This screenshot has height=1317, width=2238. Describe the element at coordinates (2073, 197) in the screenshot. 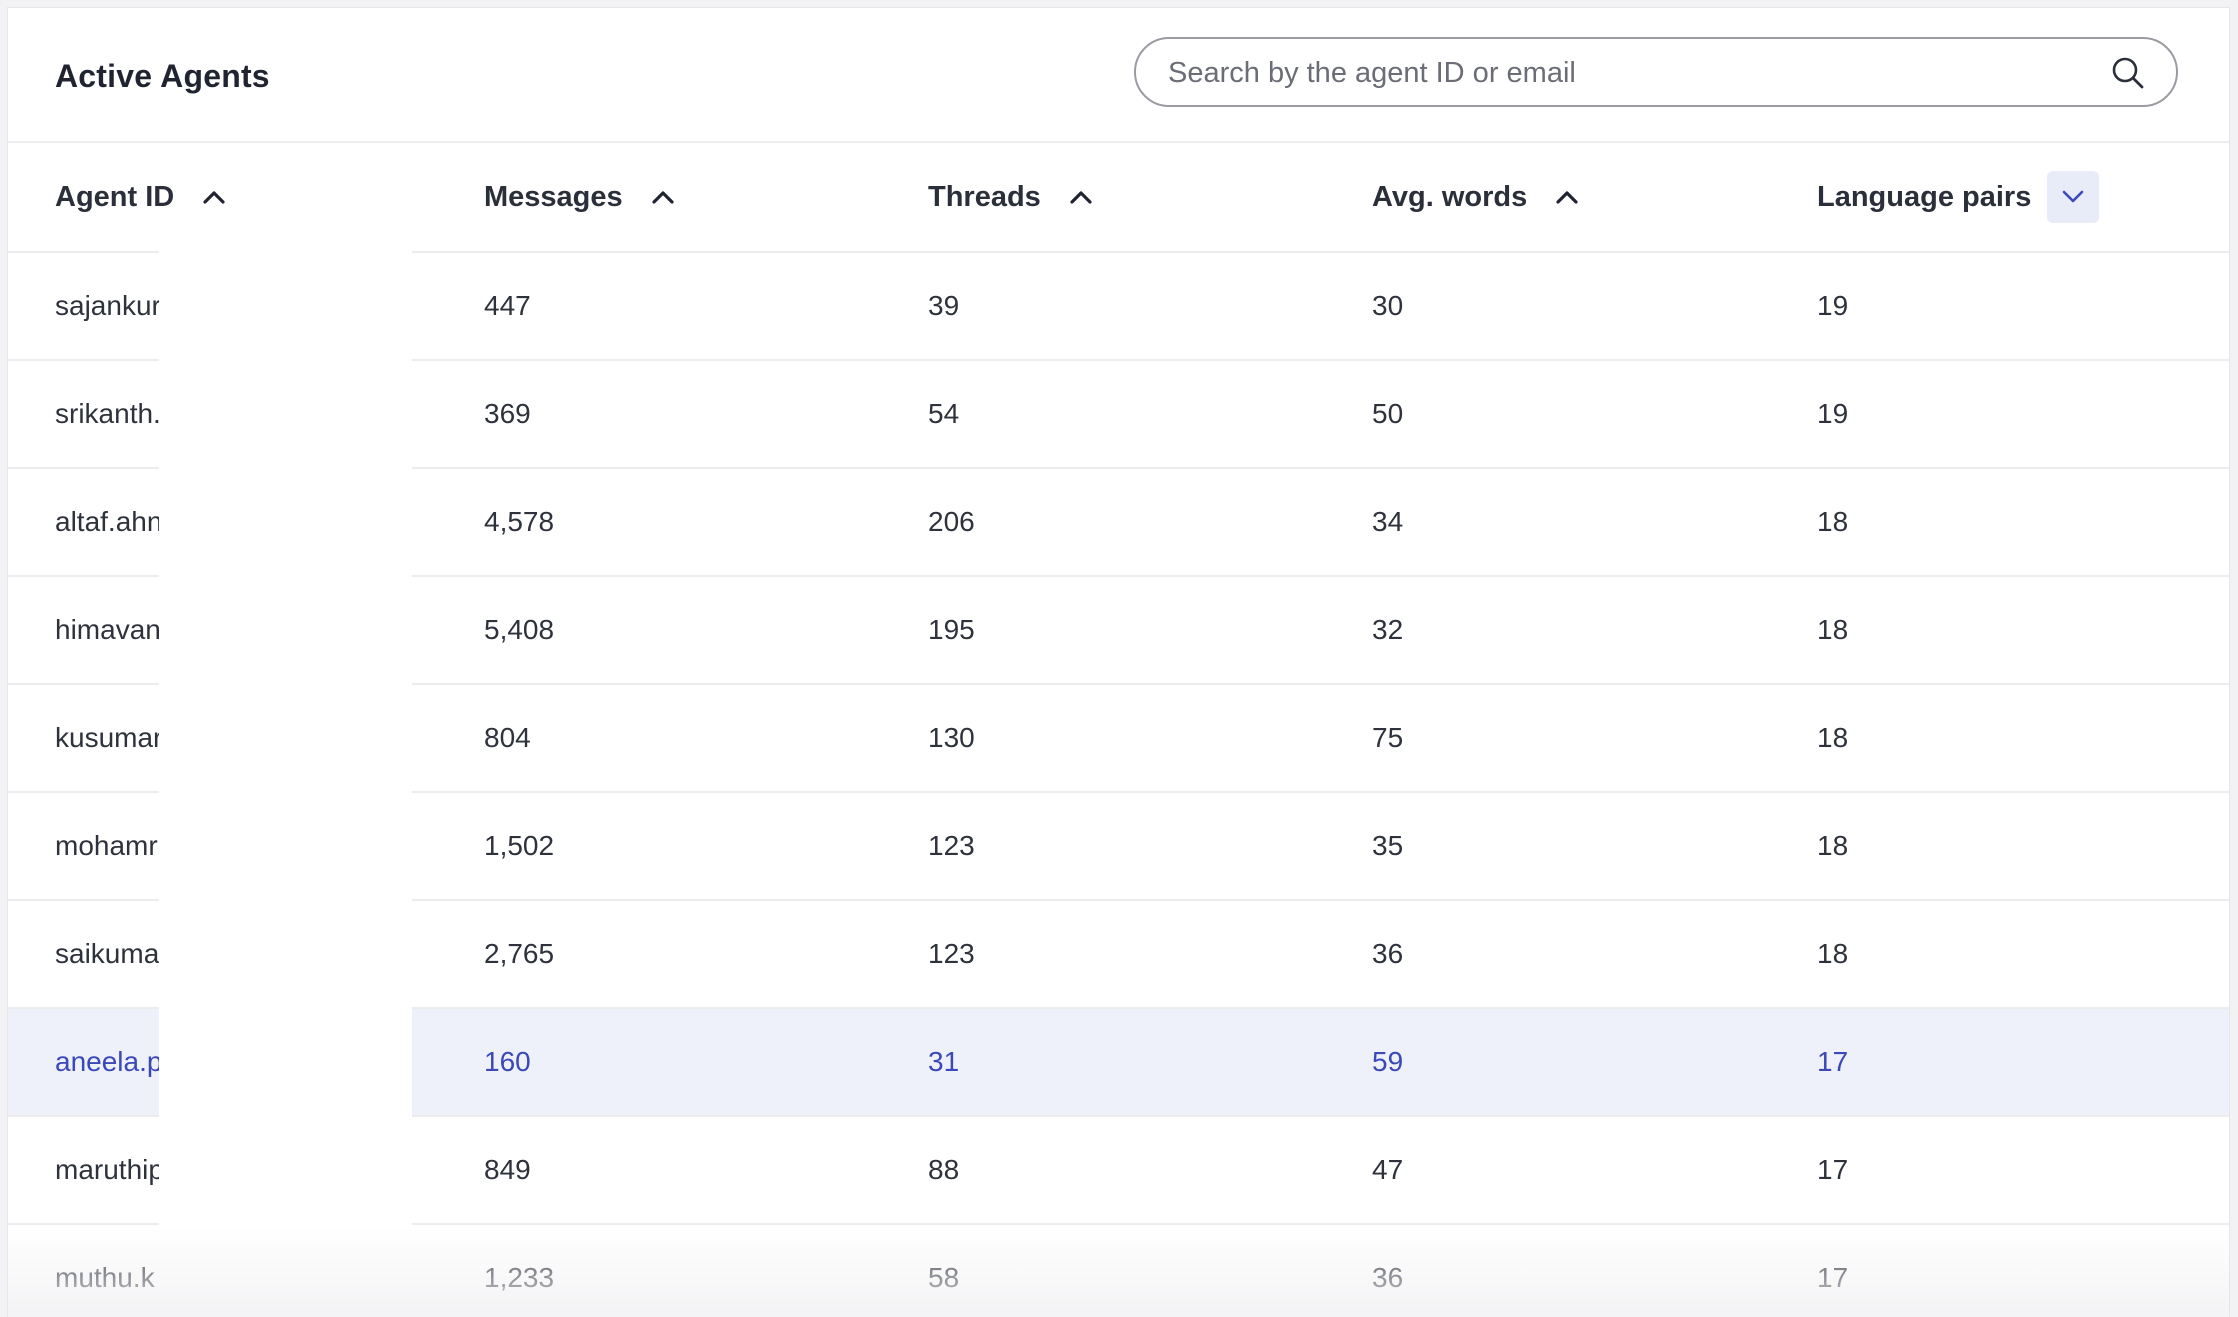

I see `chevron-down-icon` at that location.